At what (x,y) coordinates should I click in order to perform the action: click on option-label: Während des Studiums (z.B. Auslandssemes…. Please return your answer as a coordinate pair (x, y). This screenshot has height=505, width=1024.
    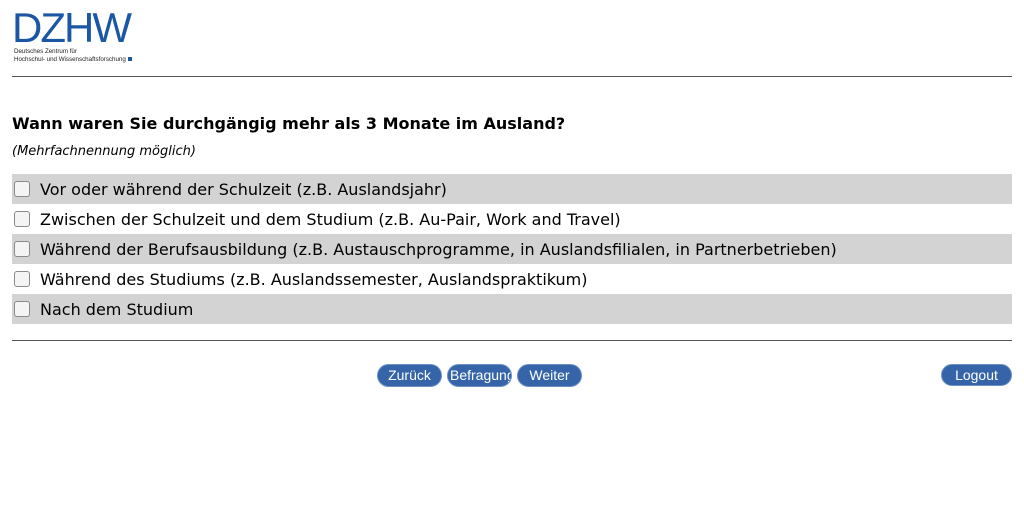
    Looking at the image, I should click on (314, 279).